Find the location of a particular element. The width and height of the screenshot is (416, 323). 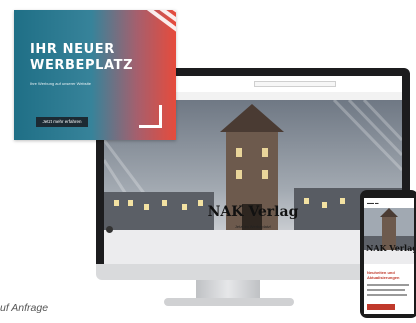

phone-hero-image is located at coordinates (389, 236).